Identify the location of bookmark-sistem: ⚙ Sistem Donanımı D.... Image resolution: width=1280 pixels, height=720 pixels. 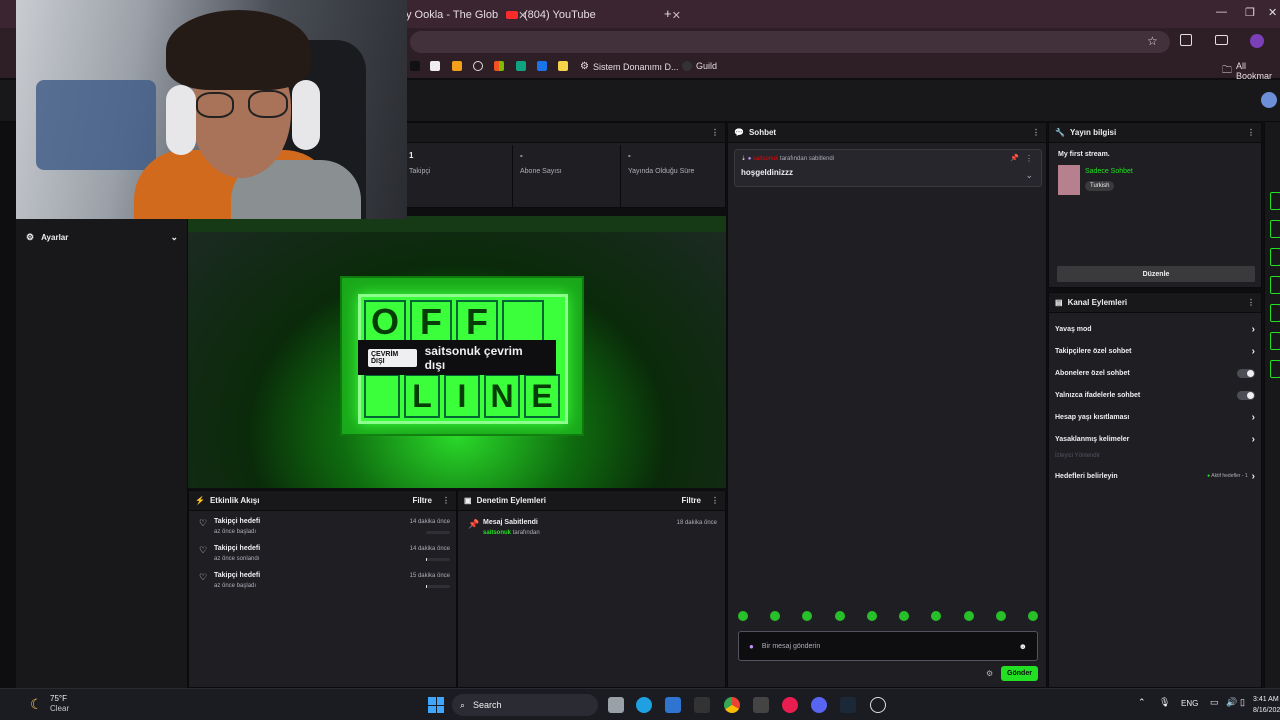
(629, 66).